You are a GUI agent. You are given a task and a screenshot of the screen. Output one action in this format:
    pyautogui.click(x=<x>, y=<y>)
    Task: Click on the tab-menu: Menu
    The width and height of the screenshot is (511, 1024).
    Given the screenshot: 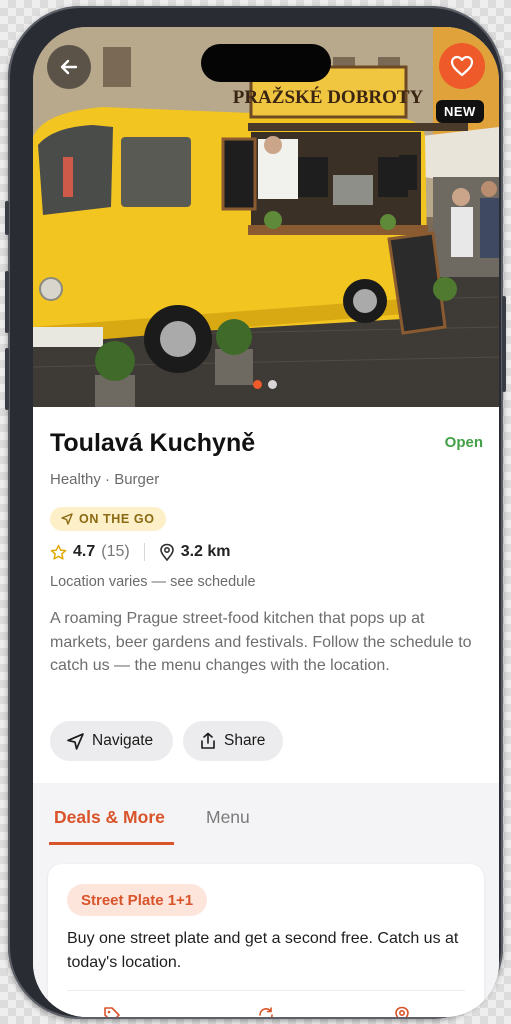 What is the action you would take?
    pyautogui.click(x=228, y=817)
    